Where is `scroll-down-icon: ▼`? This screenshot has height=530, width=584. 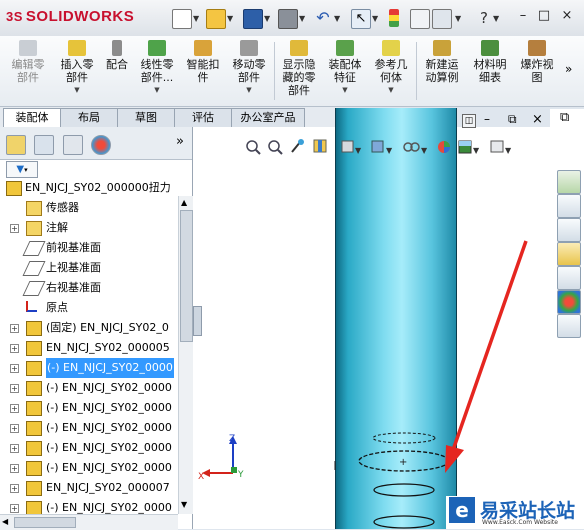 scroll-down-icon: ▼ is located at coordinates (184, 504).